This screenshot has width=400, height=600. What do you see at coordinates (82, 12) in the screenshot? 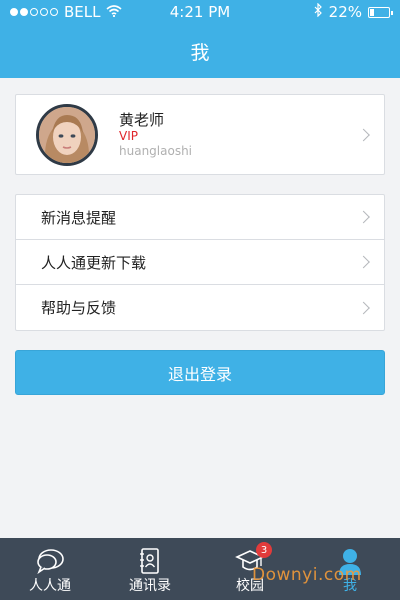
I see `carrier-label: BELL` at bounding box center [82, 12].